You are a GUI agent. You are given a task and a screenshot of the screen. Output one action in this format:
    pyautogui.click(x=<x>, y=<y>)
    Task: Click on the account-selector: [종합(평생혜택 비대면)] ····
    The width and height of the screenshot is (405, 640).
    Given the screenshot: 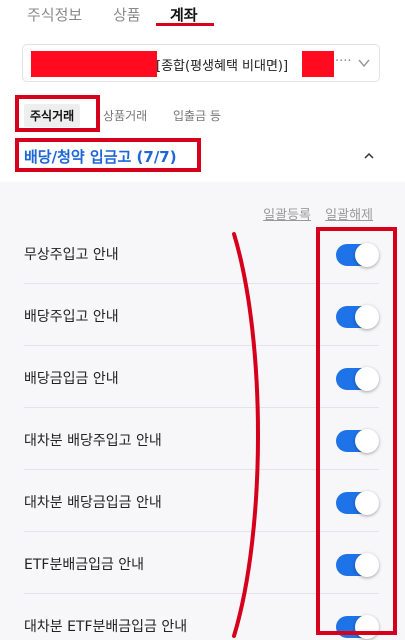 What is the action you would take?
    pyautogui.click(x=201, y=63)
    